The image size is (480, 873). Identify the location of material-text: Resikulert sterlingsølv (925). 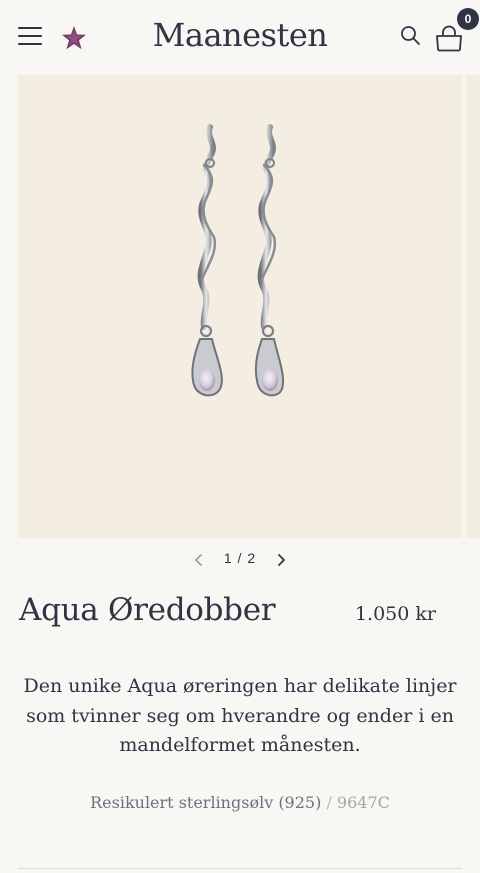
(206, 802).